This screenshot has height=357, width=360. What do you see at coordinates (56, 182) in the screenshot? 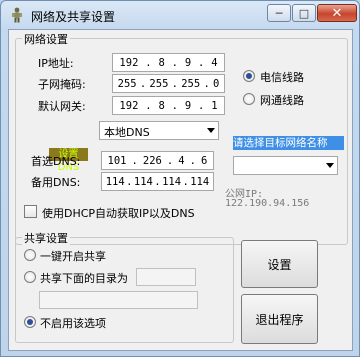
I see `secondary-dns-label: 备用DNS:` at bounding box center [56, 182].